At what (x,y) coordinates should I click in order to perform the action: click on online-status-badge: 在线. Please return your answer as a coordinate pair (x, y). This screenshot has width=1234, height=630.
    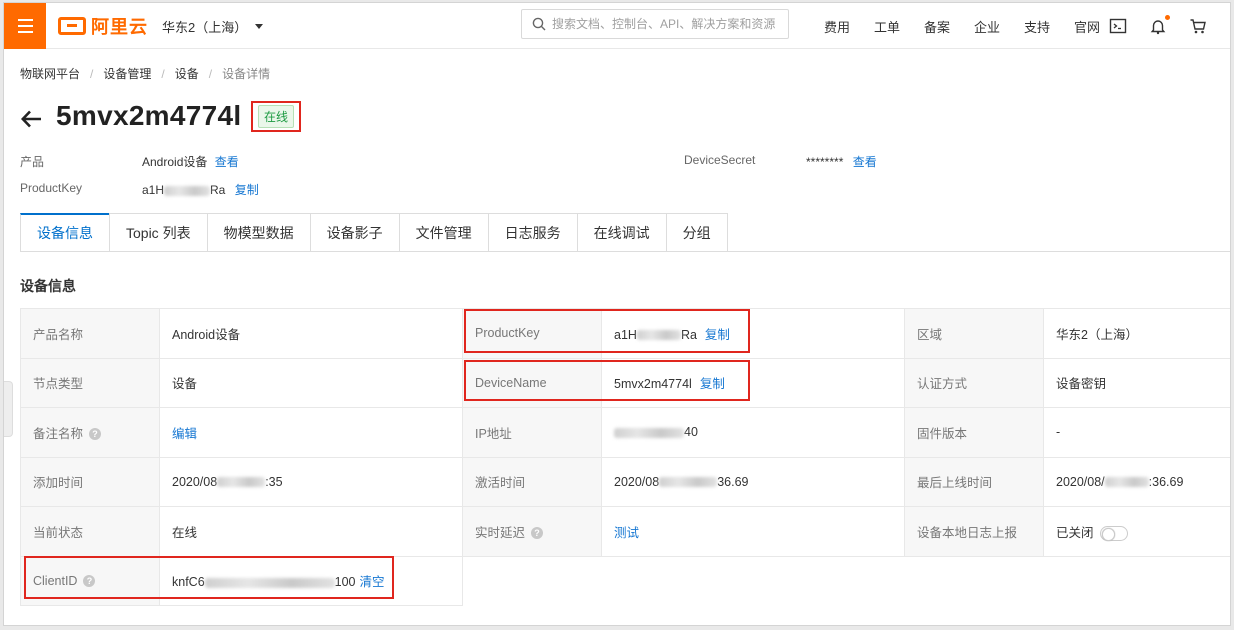
    Looking at the image, I should click on (275, 116).